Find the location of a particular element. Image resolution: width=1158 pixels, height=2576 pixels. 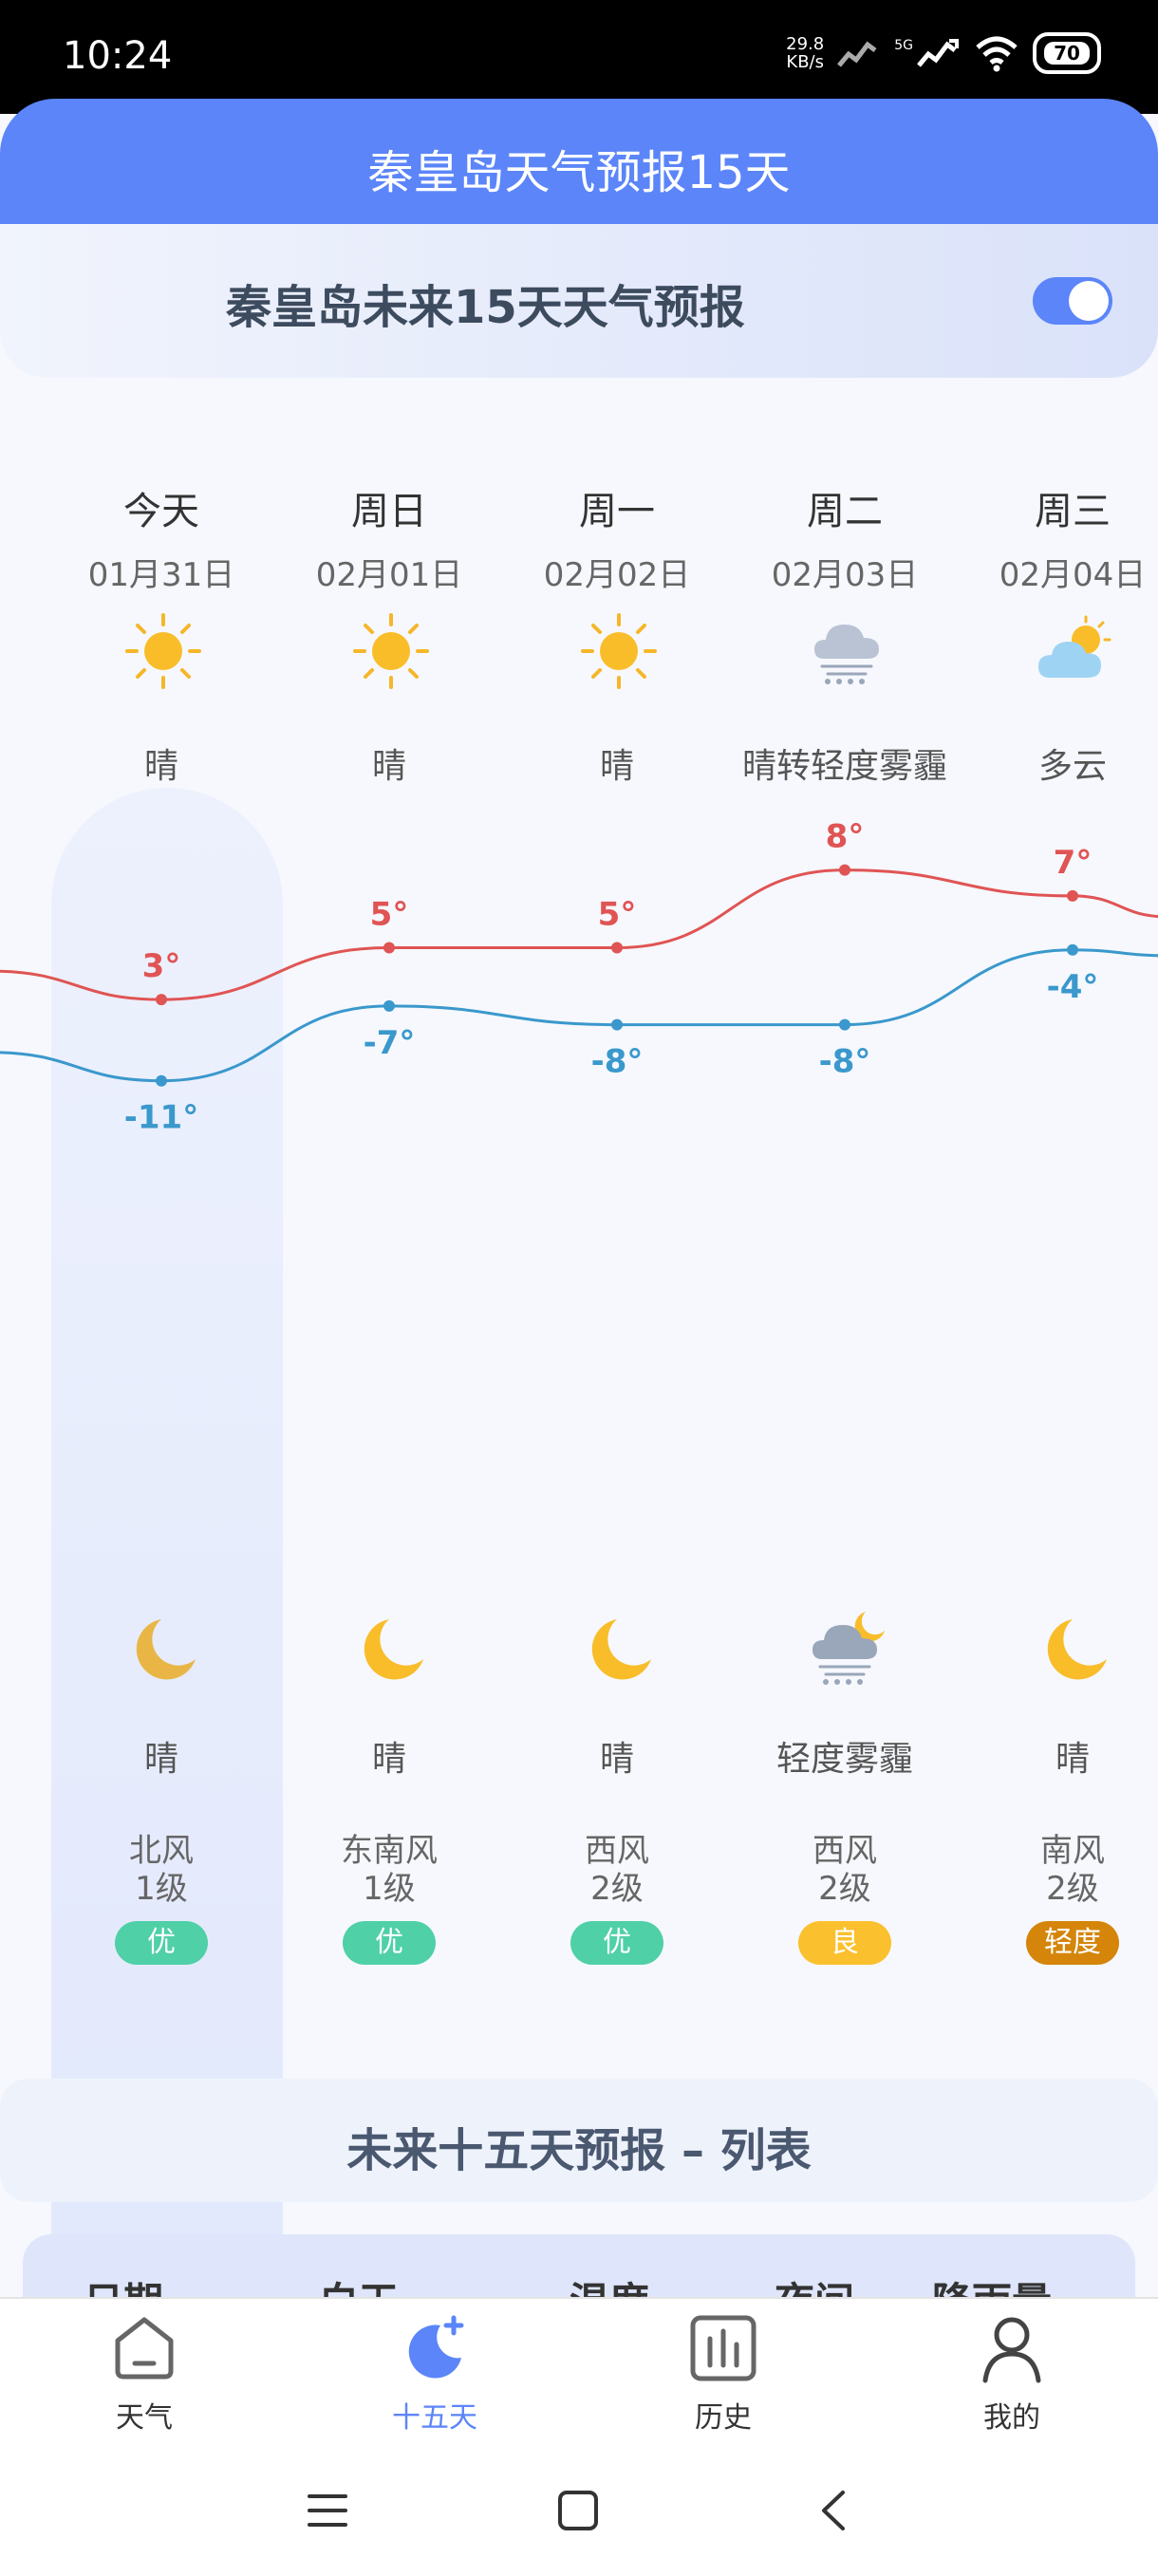

status-bar: 10:24 29.8 KB/s 5G 70 is located at coordinates (579, 57).